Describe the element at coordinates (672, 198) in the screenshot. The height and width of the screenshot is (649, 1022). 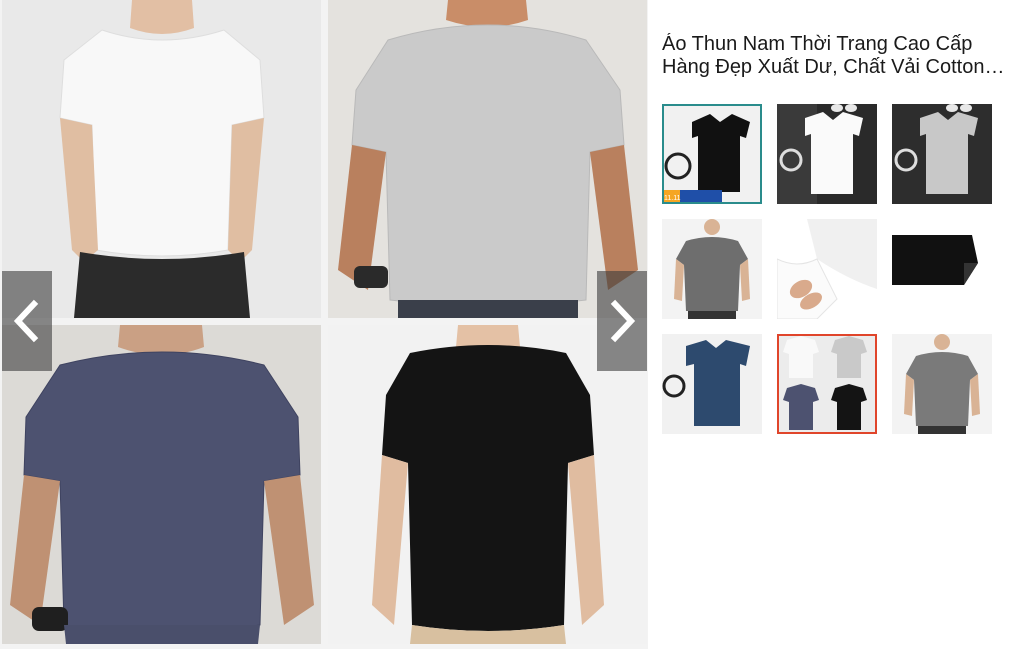
I see `sale-badge-text: 11.11` at that location.